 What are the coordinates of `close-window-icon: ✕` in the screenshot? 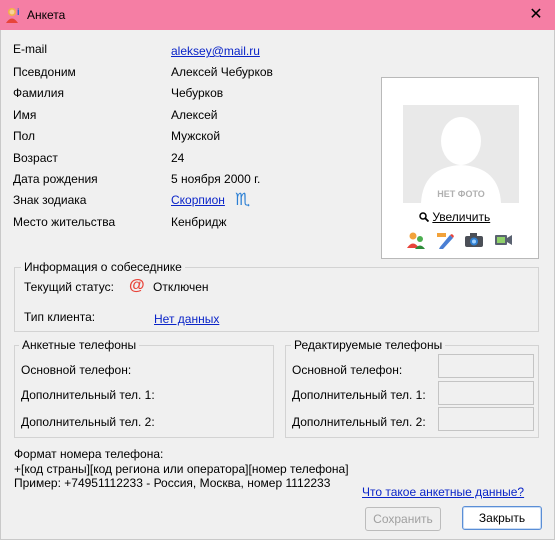 It's located at (536, 15).